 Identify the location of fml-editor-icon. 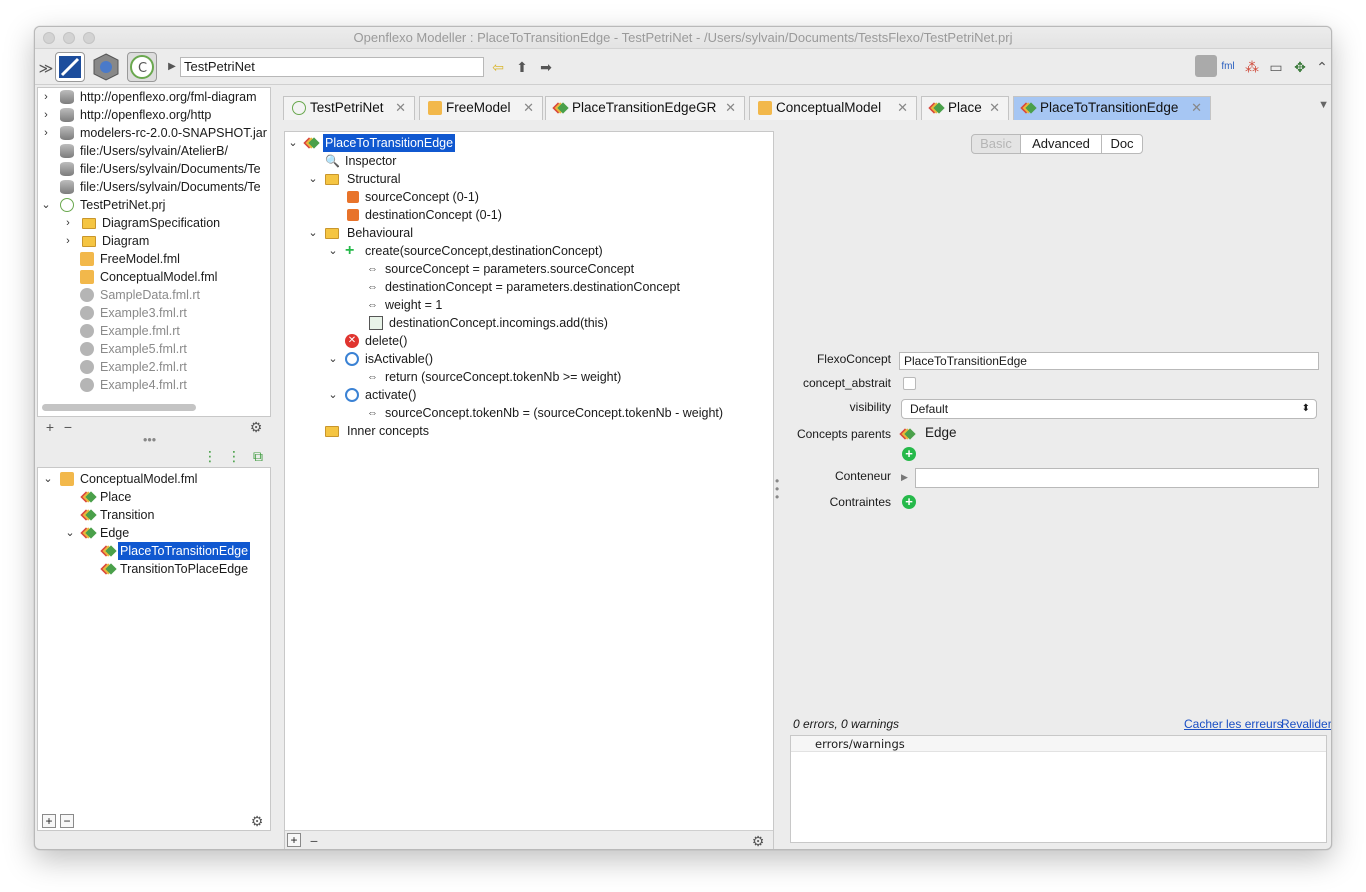
(70, 67).